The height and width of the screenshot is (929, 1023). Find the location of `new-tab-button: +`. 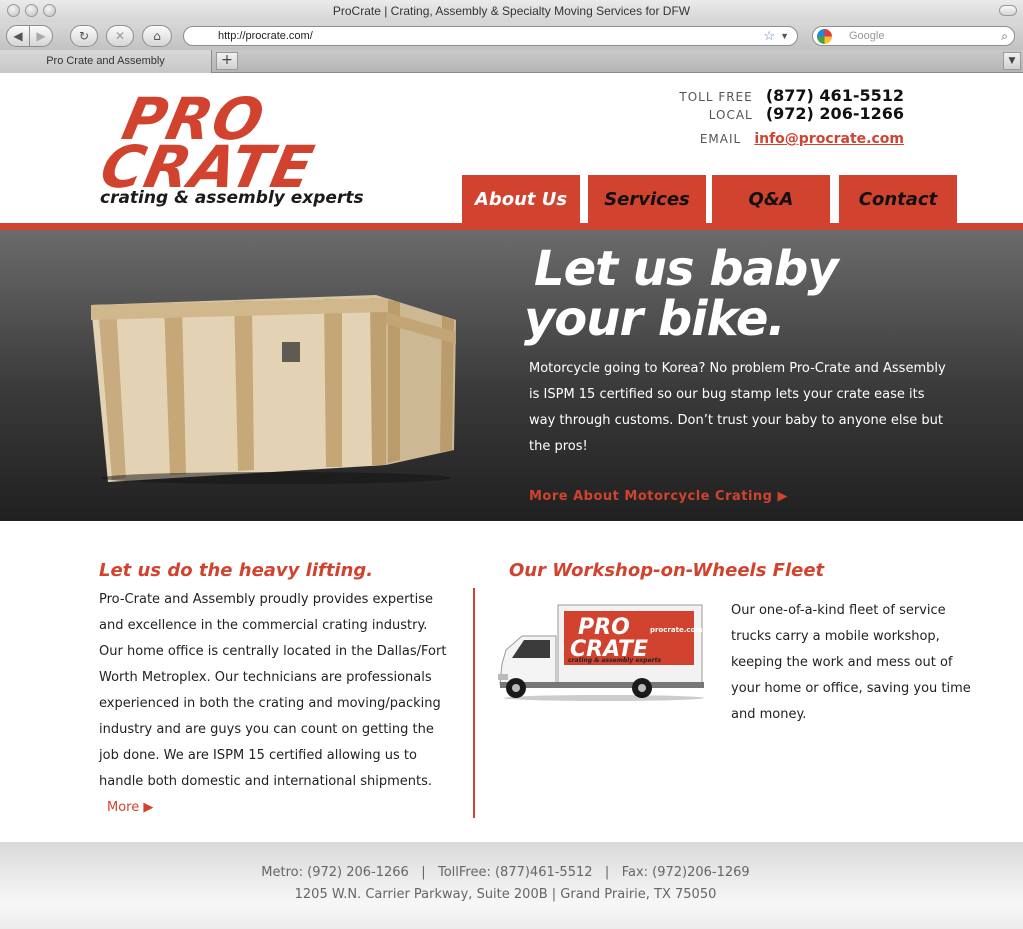

new-tab-button: + is located at coordinates (227, 61).